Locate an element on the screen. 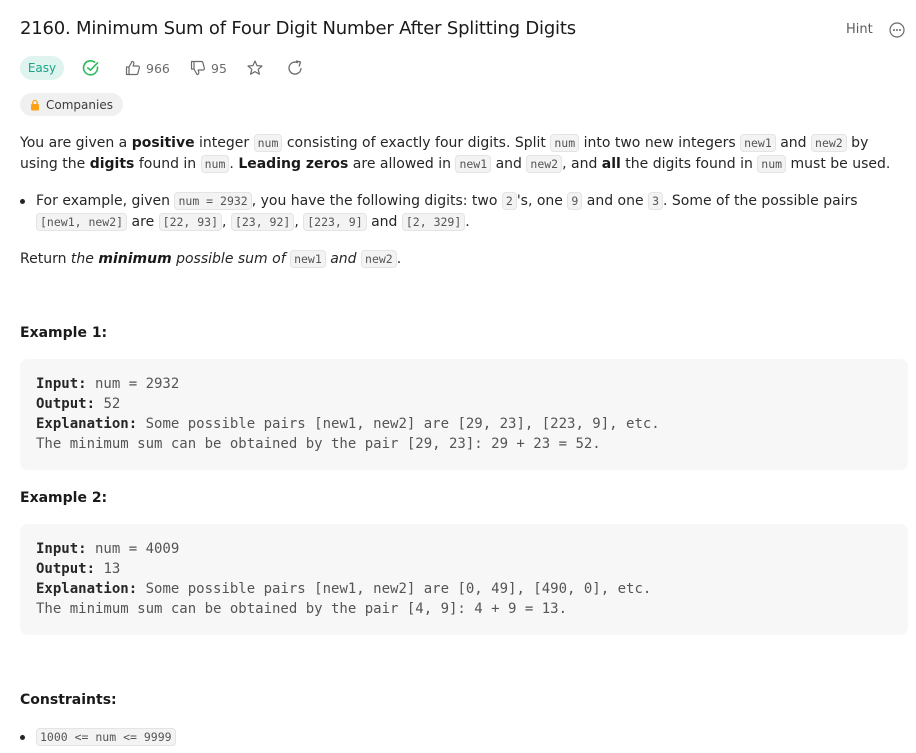 Image resolution: width=916 pixels, height=753 pixels. constraint-code: 1000 <= num <= 9999 is located at coordinates (106, 737).